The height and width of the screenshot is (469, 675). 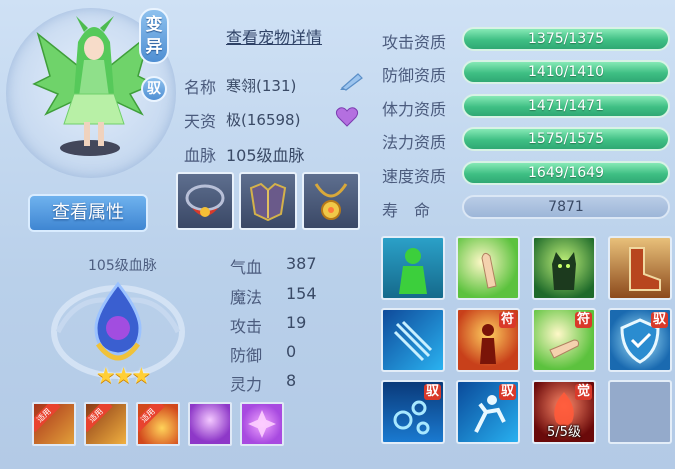 What do you see at coordinates (566, 72) in the screenshot?
I see `aptitude-bar-defense: 1410/1410` at bounding box center [566, 72].